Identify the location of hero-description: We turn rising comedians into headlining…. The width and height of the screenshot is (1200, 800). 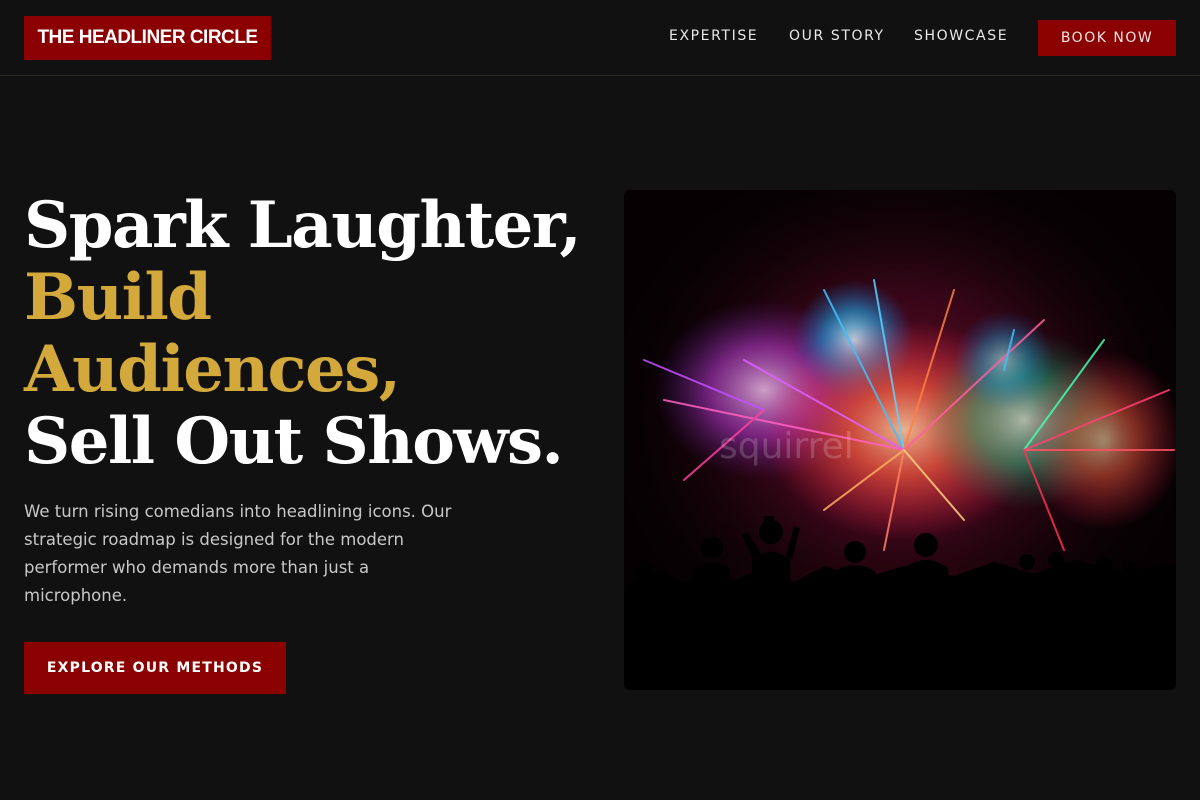
(238, 553).